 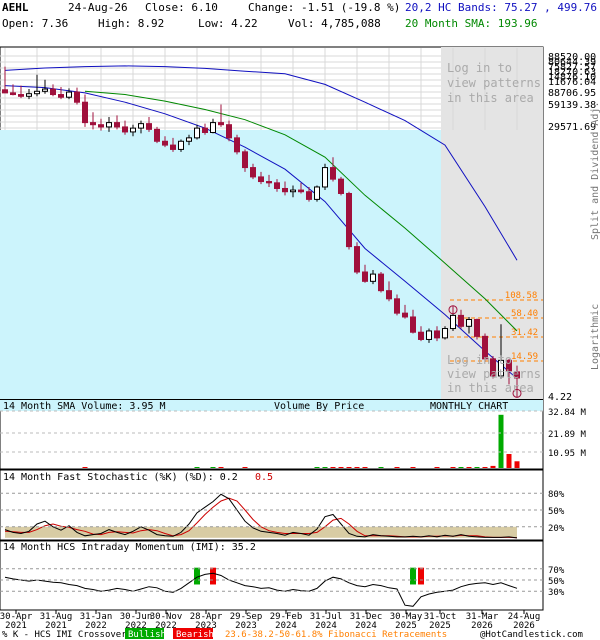 What do you see at coordinates (479, 360) in the screenshot?
I see `watermark-bottom-line-1: Log in to` at bounding box center [479, 360].